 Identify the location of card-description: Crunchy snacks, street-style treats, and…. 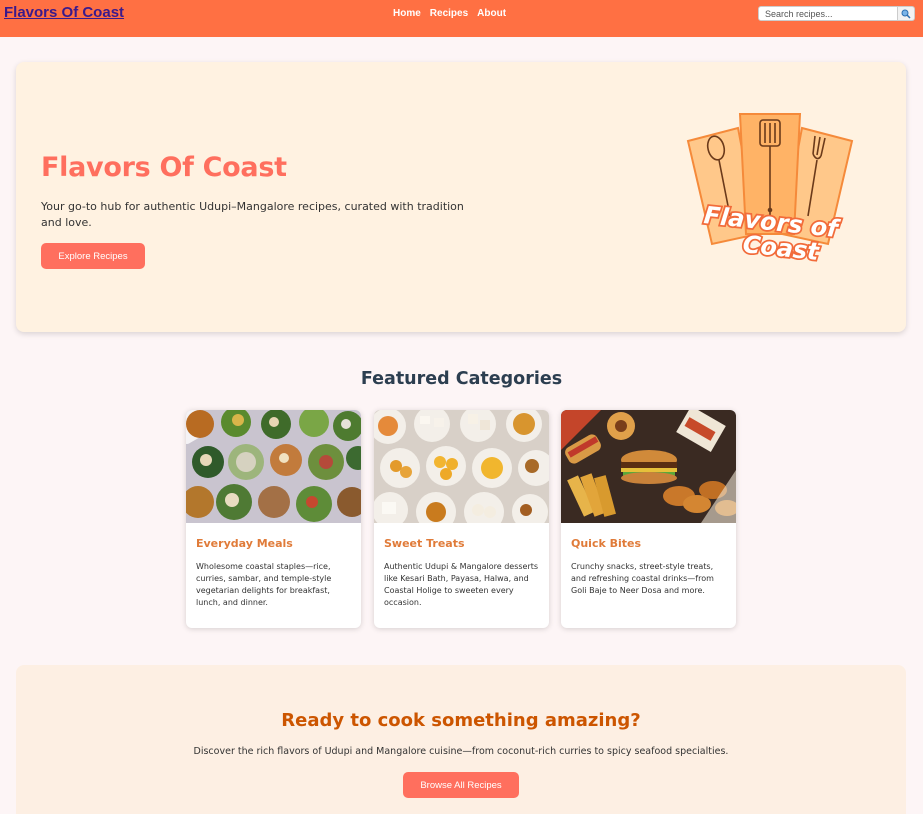
(642, 578).